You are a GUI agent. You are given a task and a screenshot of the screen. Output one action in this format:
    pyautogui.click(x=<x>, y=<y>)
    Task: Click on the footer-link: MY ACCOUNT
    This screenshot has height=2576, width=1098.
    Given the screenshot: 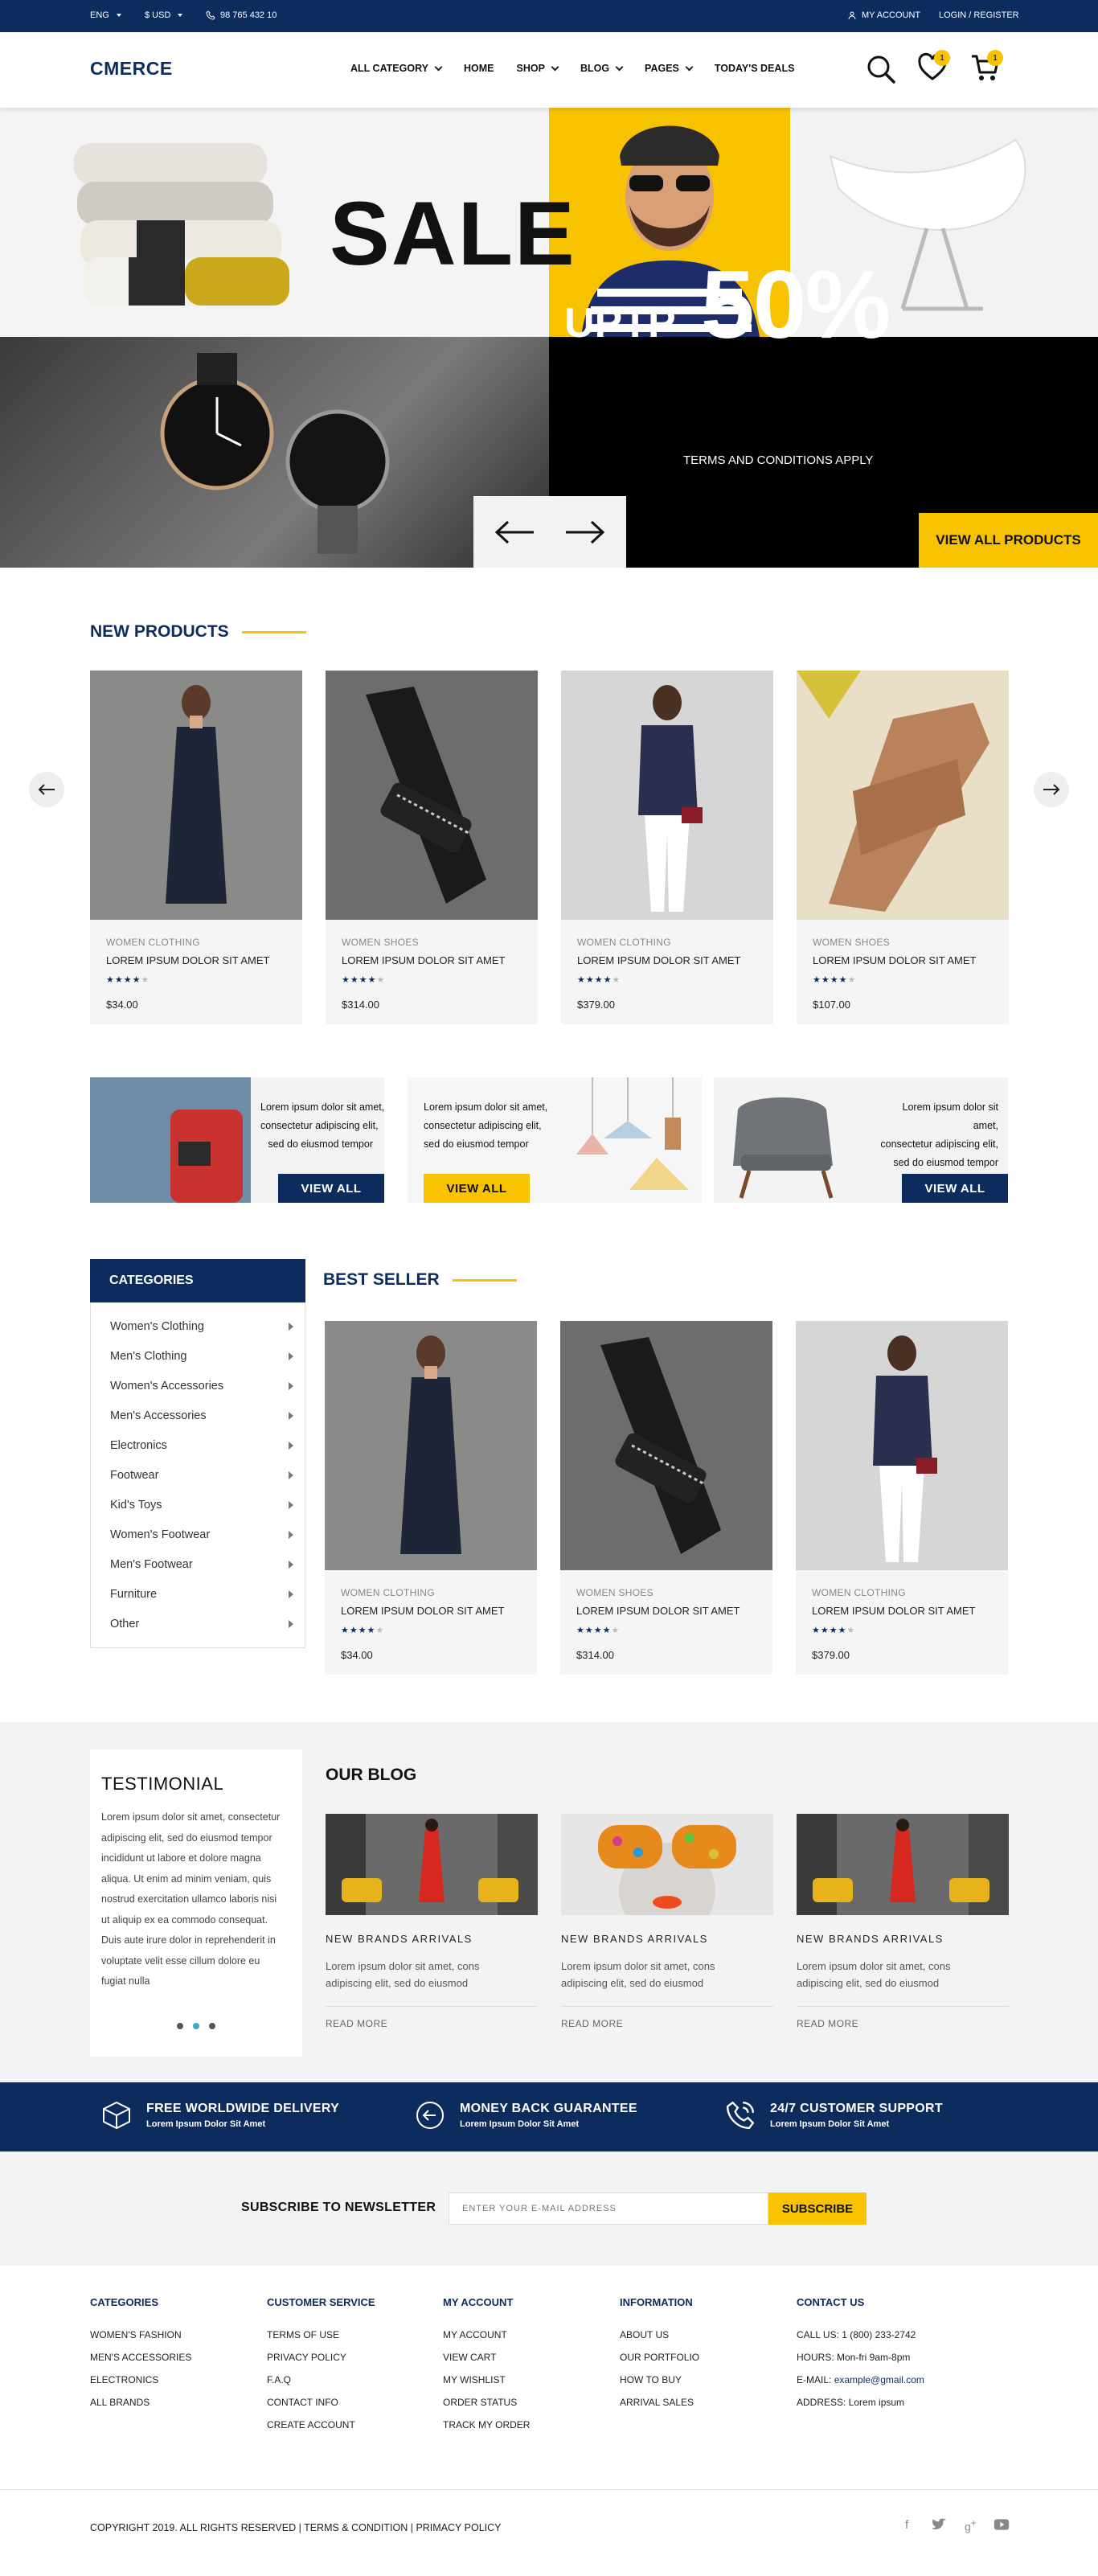 What is the action you would take?
    pyautogui.click(x=486, y=2335)
    